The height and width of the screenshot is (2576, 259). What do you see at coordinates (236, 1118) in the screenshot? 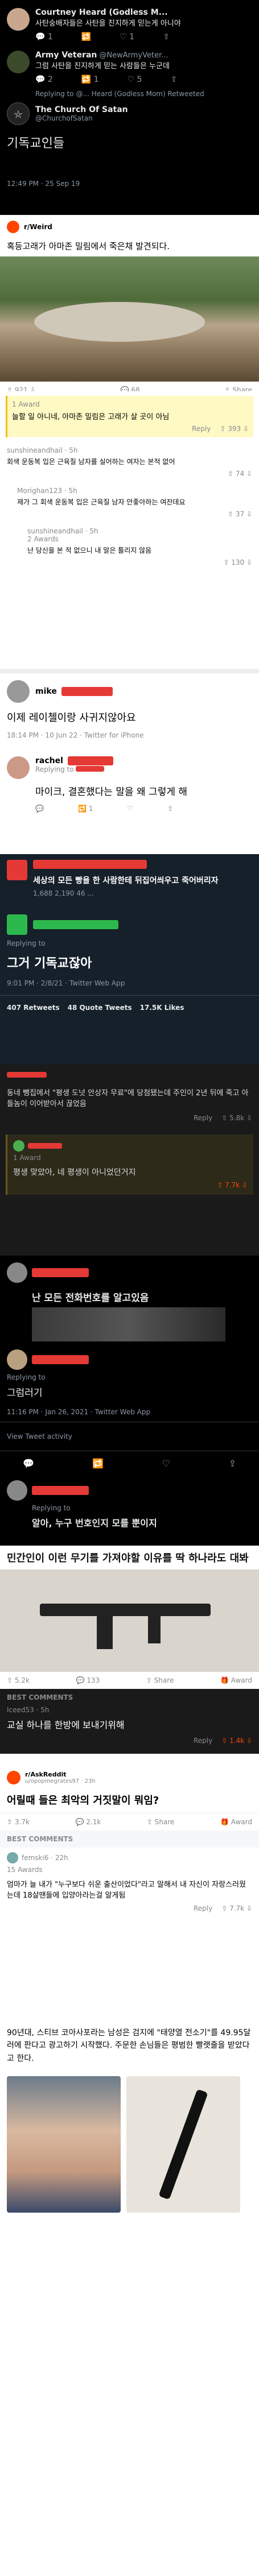
I see `vote-count: ⇧ 5.8k ⇩` at bounding box center [236, 1118].